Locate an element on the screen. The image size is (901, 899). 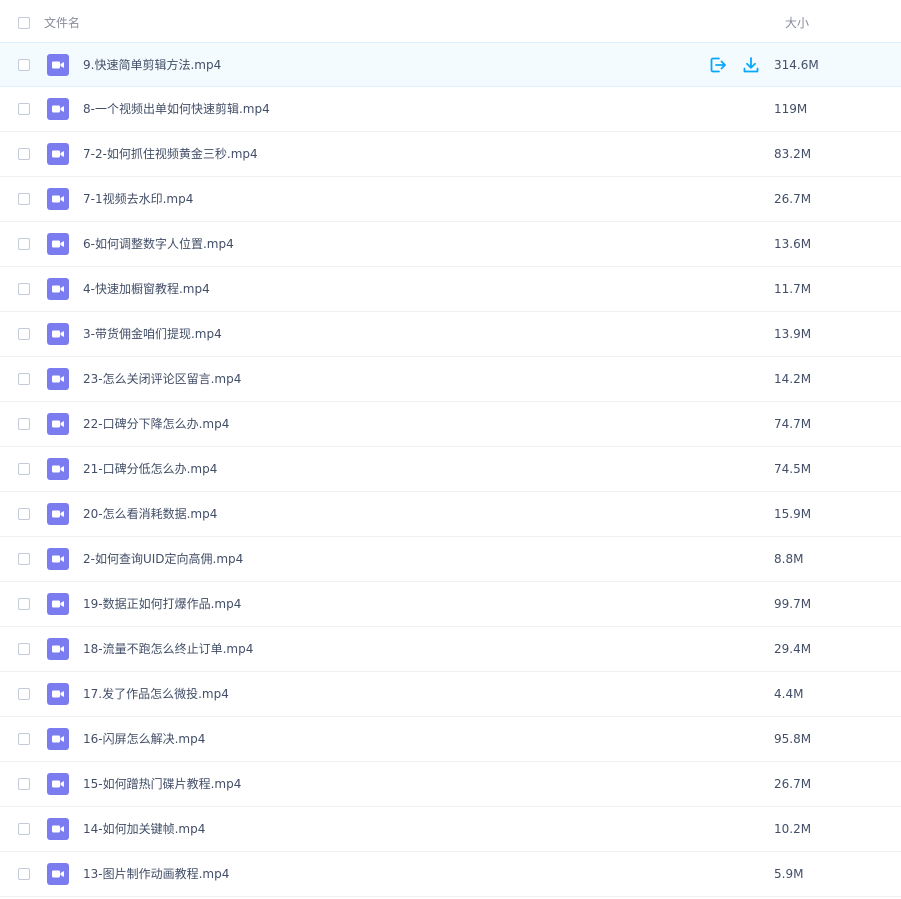
file-row: 22-口碑分下降怎么办.mp4 74.7M is located at coordinates (450, 424).